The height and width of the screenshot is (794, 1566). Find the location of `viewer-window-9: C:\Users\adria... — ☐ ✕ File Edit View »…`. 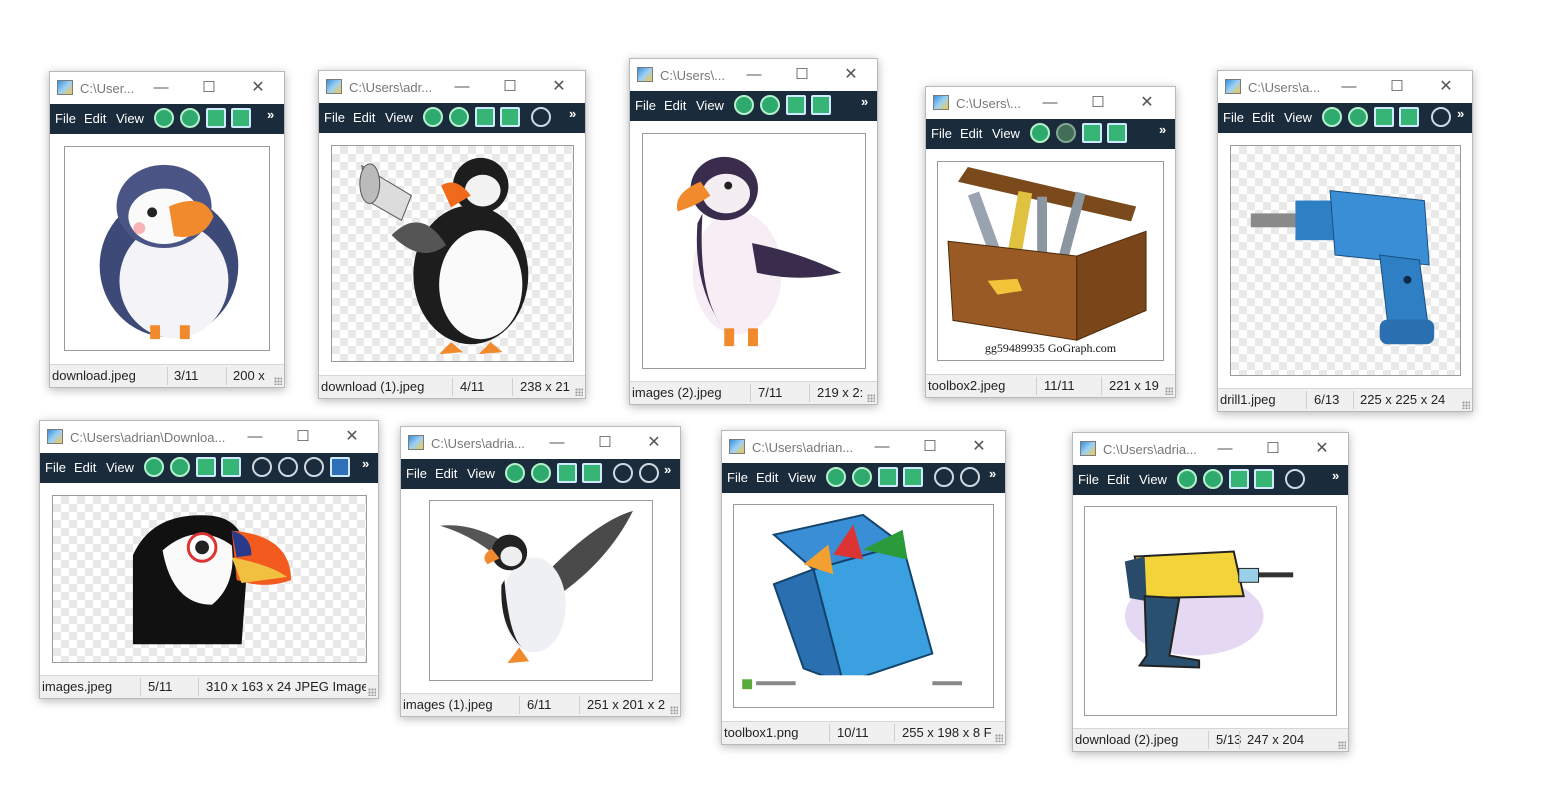

viewer-window-9: C:\Users\adria... — ☐ ✕ File Edit View »… is located at coordinates (1210, 592).